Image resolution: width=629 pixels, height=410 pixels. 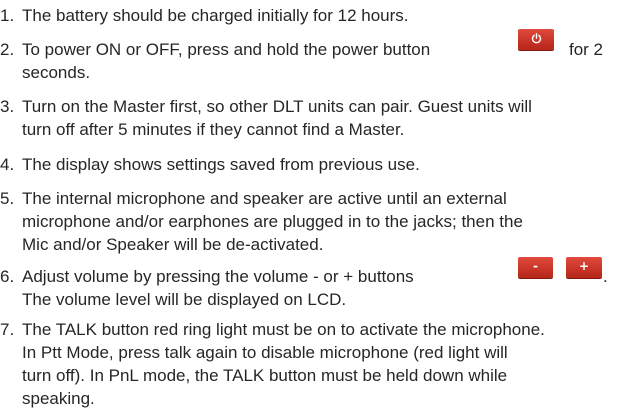 What do you see at coordinates (535, 267) in the screenshot?
I see `volume-down-button: -` at bounding box center [535, 267].